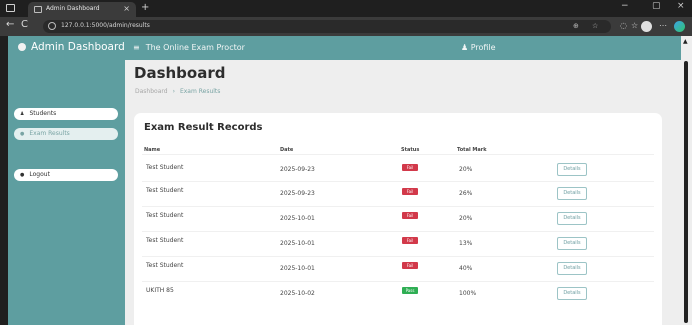  I want to click on tab-favicon-icon, so click(38, 9).